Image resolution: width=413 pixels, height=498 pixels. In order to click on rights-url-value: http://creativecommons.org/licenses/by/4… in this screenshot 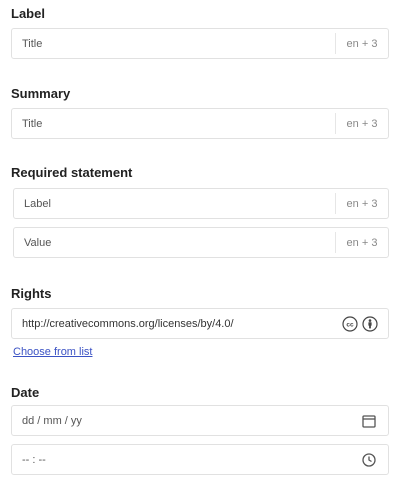, I will do `click(128, 324)`.